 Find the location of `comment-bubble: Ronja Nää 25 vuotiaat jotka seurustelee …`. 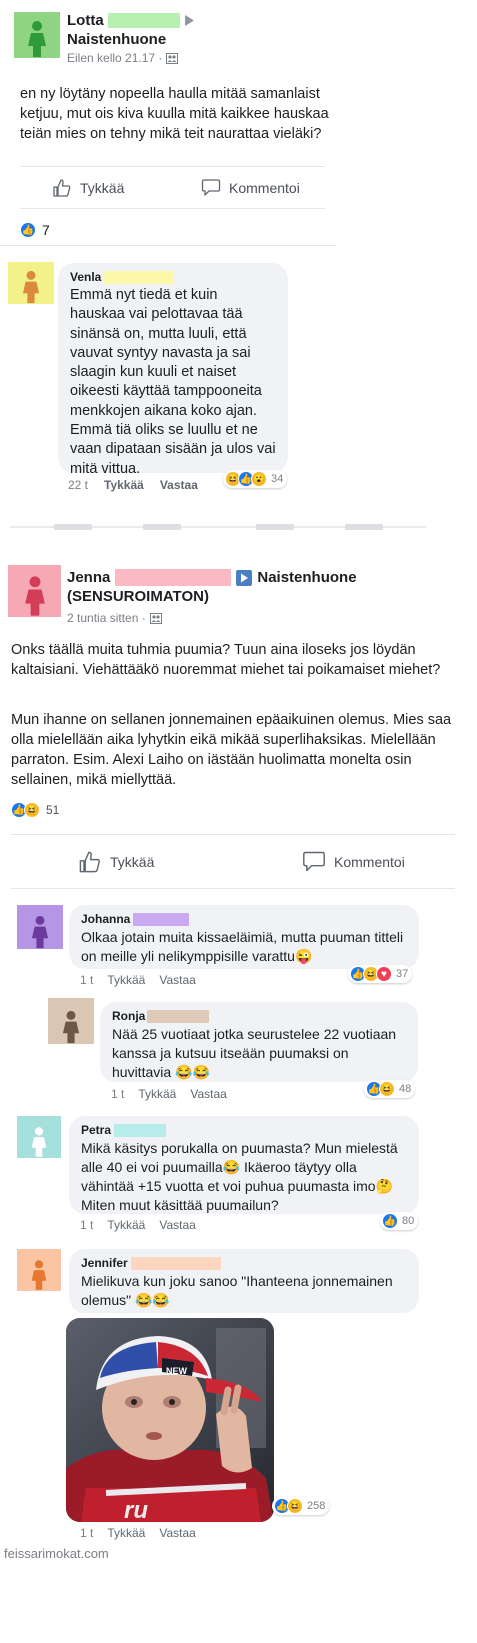

comment-bubble: Ronja Nää 25 vuotiaat jotka seurustelee … is located at coordinates (259, 1042).